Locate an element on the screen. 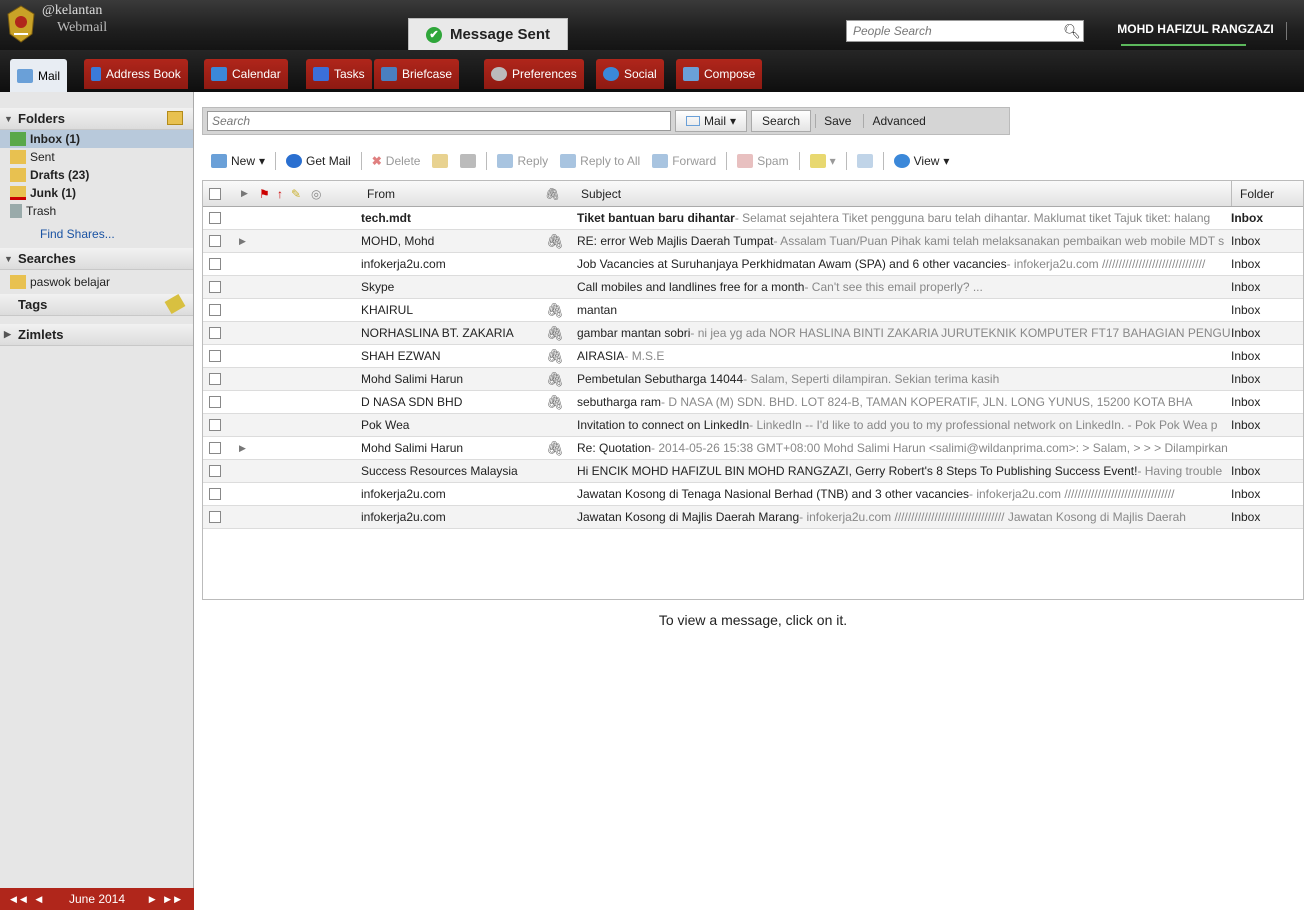  get-mail-button: Get Mail is located at coordinates (318, 161).